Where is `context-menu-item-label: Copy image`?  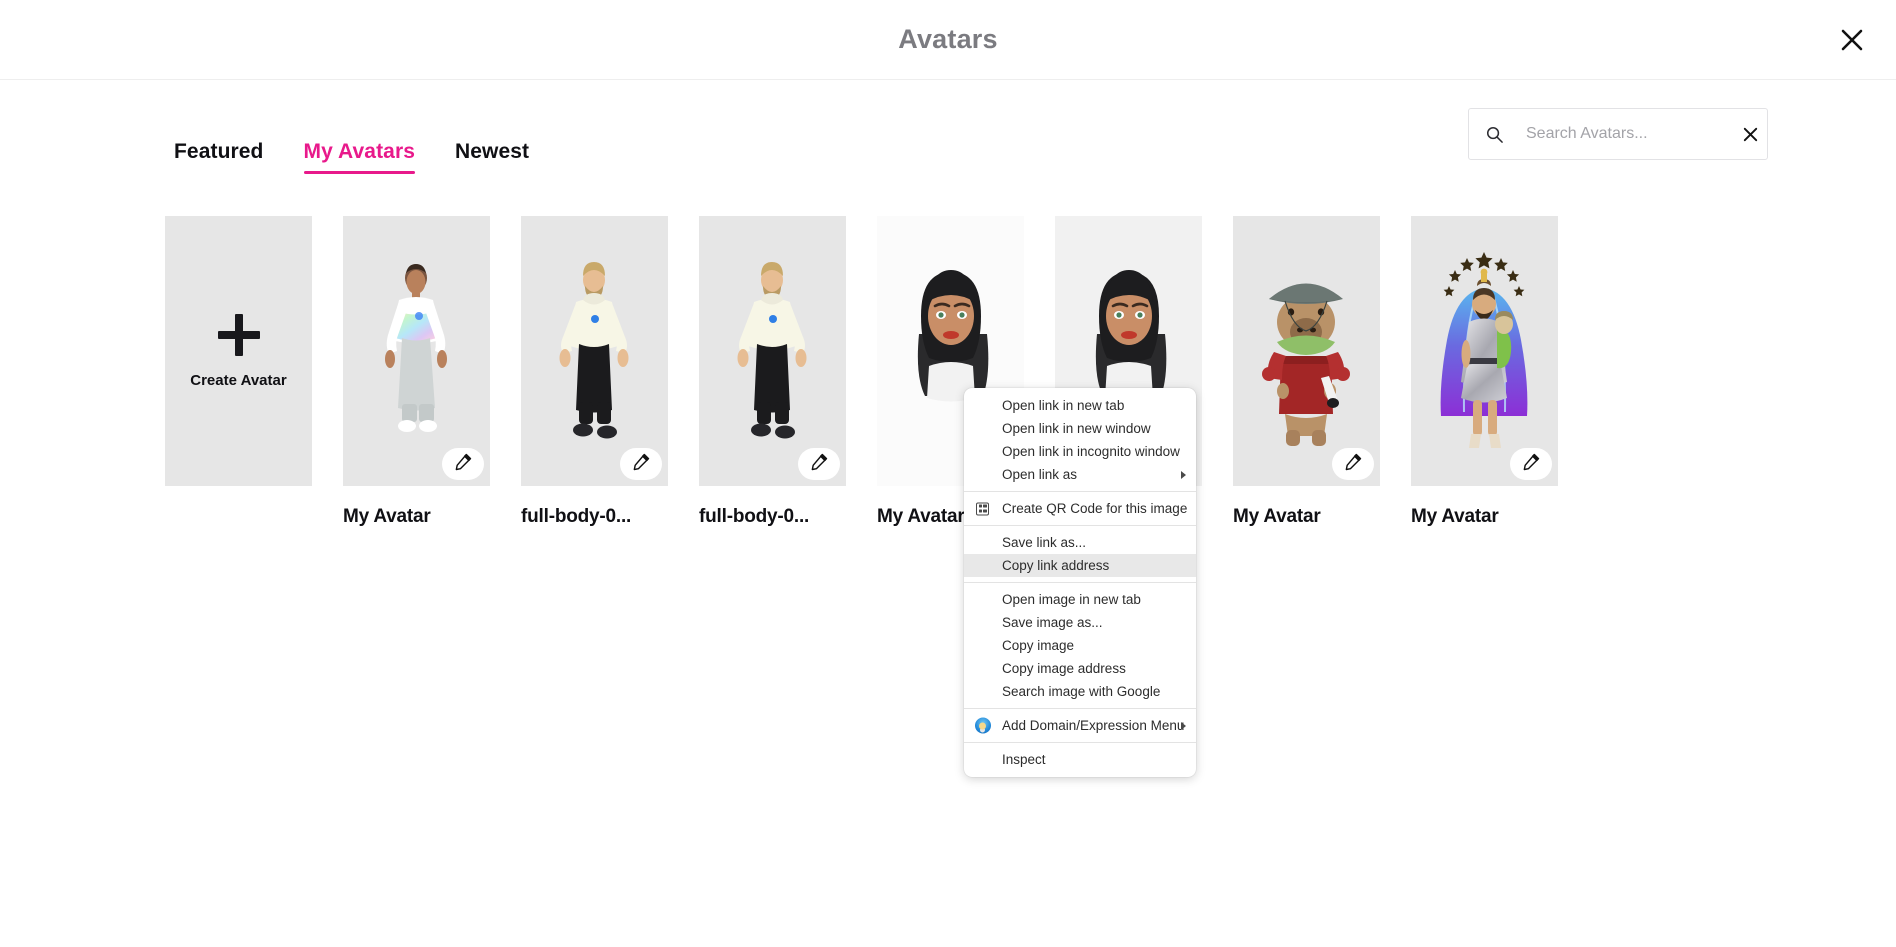 context-menu-item-label: Copy image is located at coordinates (1038, 645).